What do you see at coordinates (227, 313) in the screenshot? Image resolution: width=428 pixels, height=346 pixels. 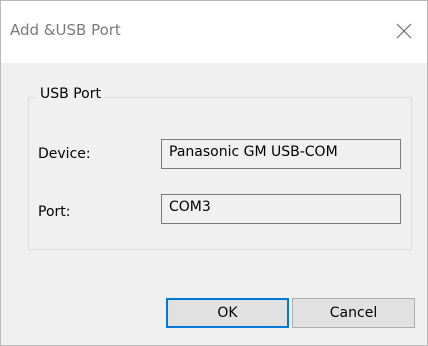 I see `ok-button: OK` at bounding box center [227, 313].